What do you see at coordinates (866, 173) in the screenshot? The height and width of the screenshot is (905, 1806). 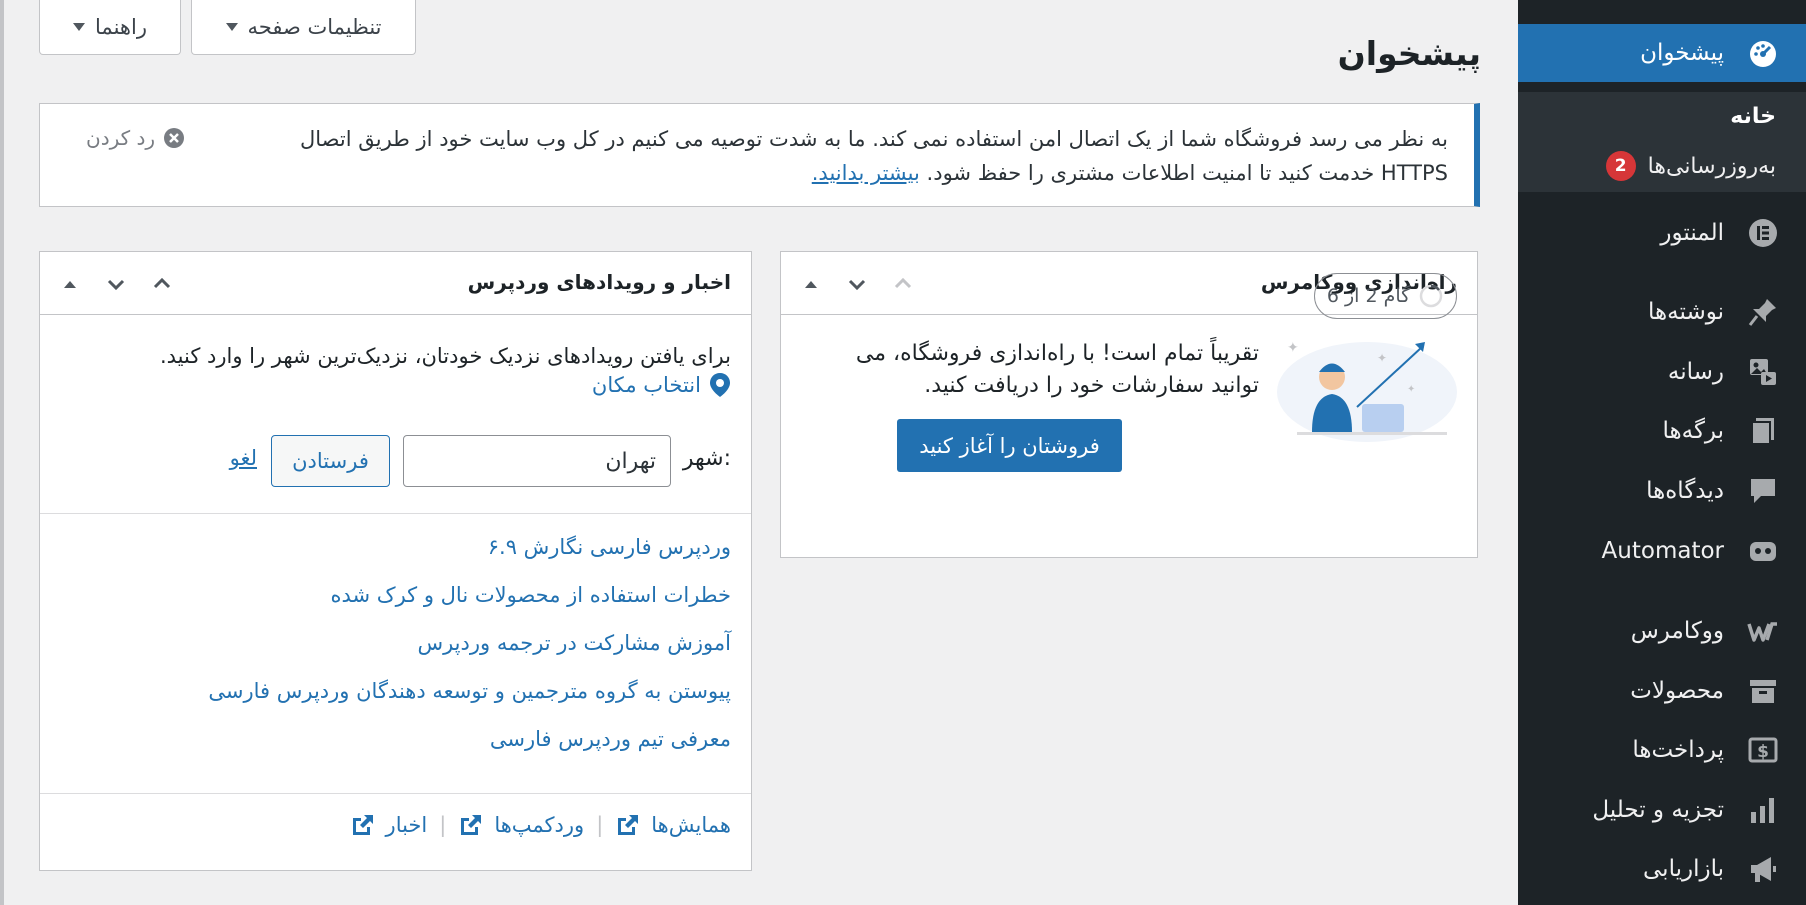 I see `learn-more-link: بیشتر بدانید.` at bounding box center [866, 173].